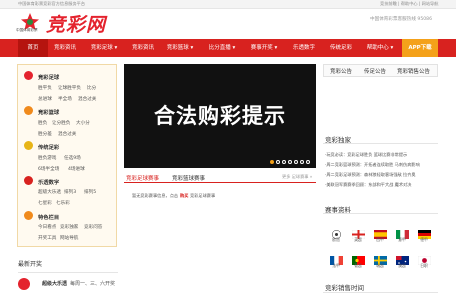  I want to click on flag-label: 瑞超, so click(380, 265).